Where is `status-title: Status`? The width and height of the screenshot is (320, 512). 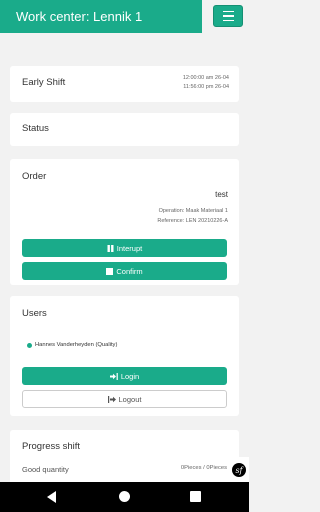
status-title: Status is located at coordinates (35, 128).